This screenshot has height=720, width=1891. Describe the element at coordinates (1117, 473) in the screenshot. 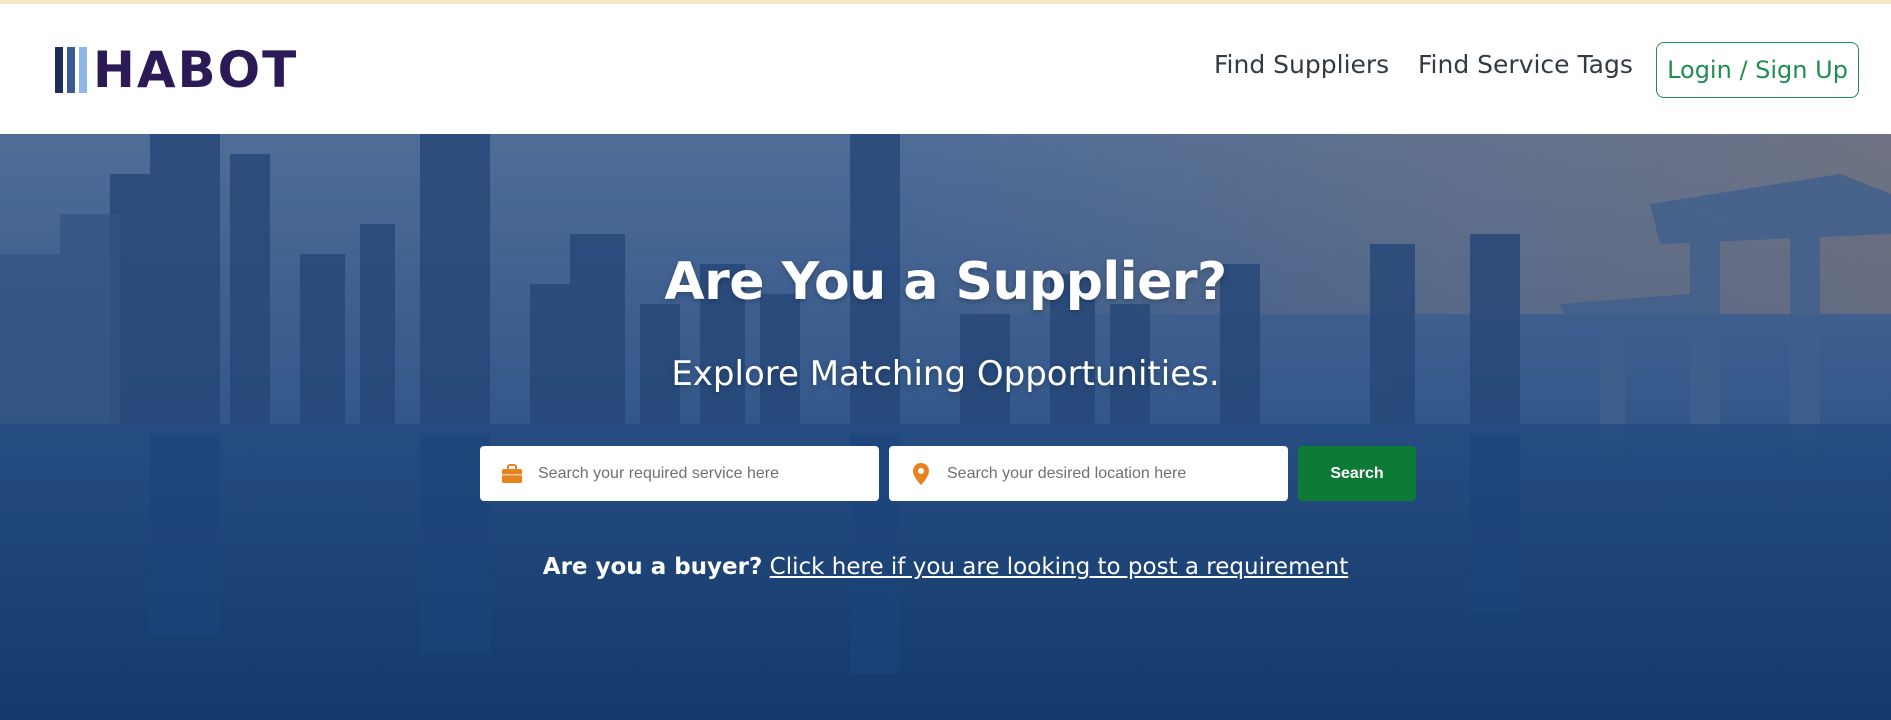

I see `location-search-input` at that location.